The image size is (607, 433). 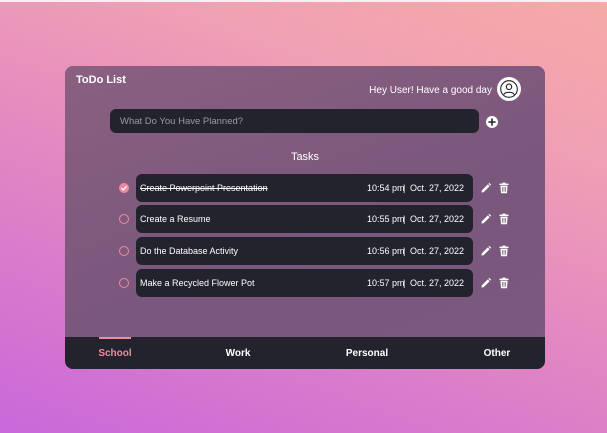 What do you see at coordinates (101, 80) in the screenshot?
I see `app-title: ToDo List` at bounding box center [101, 80].